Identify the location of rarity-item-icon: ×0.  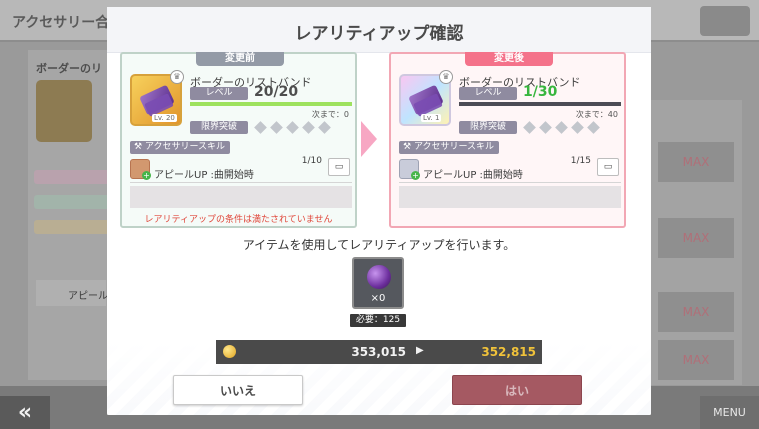
(378, 283).